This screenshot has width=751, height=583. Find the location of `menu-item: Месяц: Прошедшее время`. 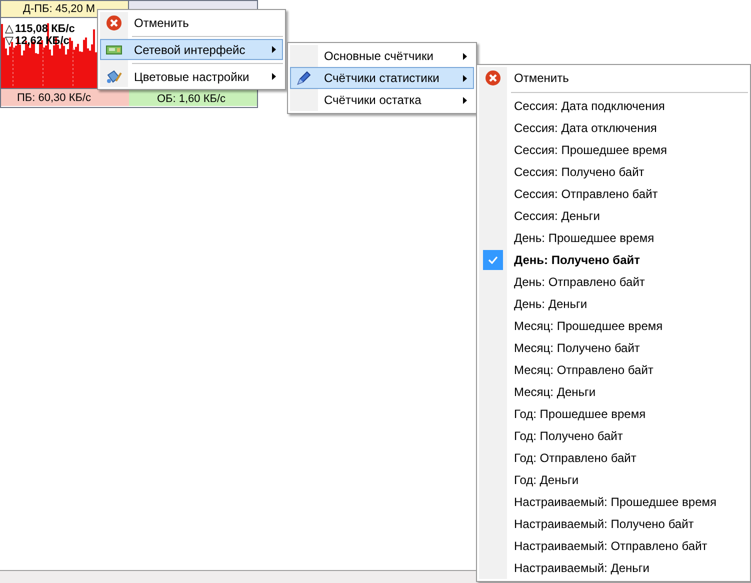

menu-item: Месяц: Прошедшее время is located at coordinates (613, 326).